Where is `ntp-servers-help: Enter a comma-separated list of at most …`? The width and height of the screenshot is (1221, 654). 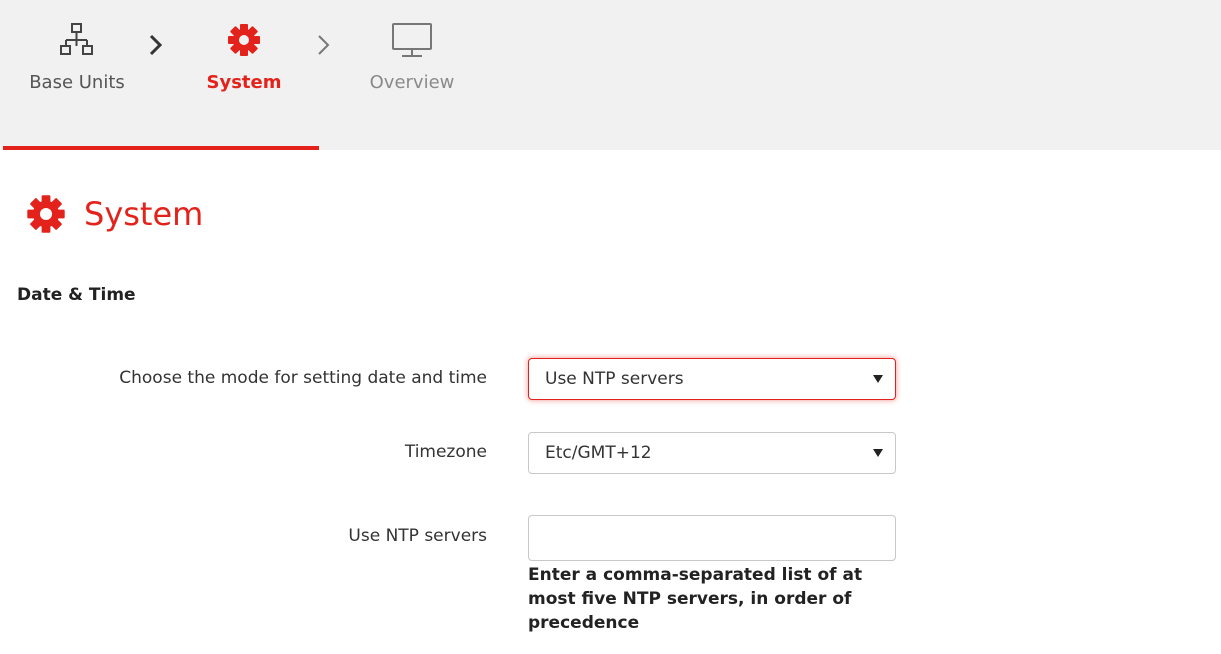
ntp-servers-help: Enter a comma-separated list of at most … is located at coordinates (695, 599).